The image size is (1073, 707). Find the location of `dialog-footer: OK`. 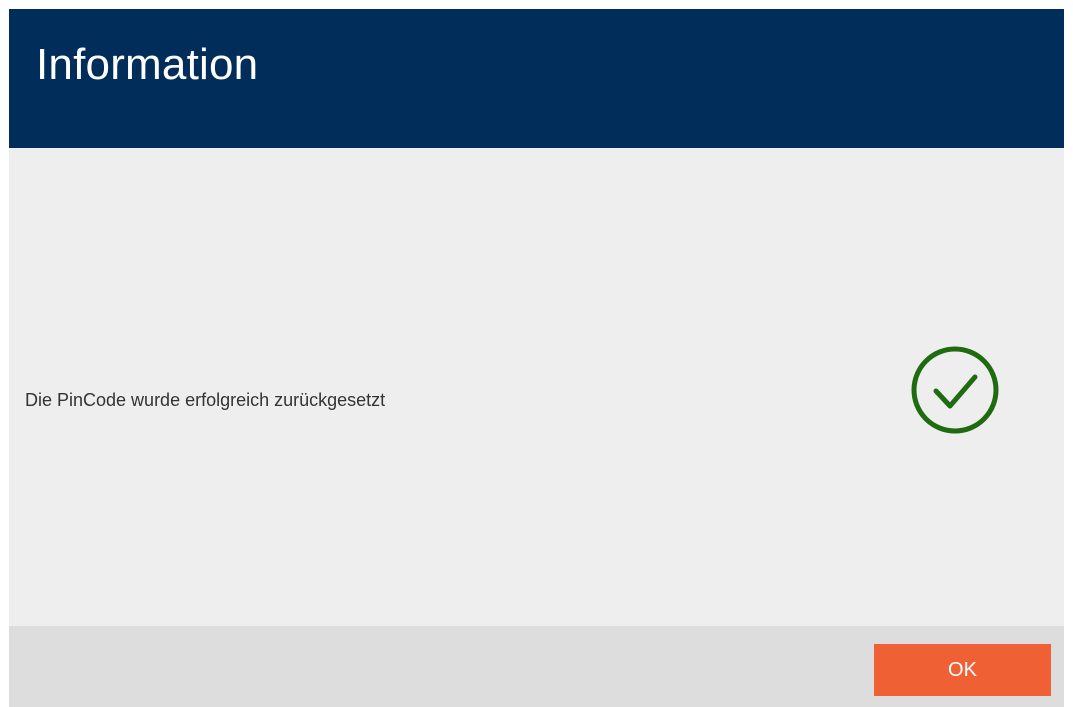

dialog-footer: OK is located at coordinates (536, 666).